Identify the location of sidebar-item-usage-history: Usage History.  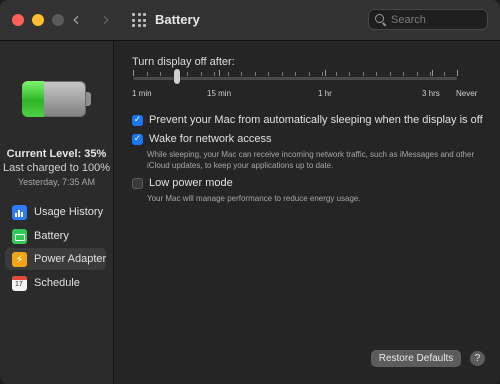
(55, 212).